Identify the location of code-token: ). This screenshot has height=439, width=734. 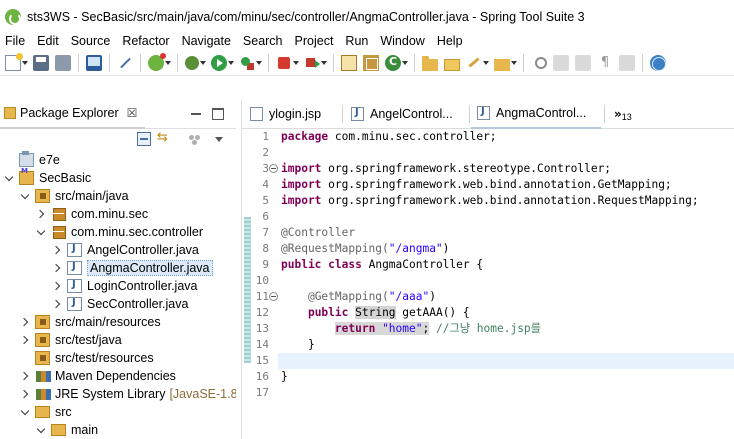
(446, 248).